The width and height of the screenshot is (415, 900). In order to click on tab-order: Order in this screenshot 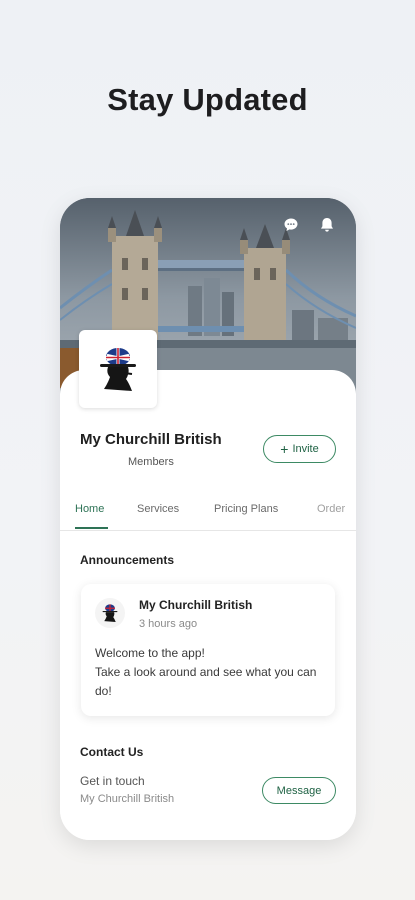, I will do `click(331, 509)`.